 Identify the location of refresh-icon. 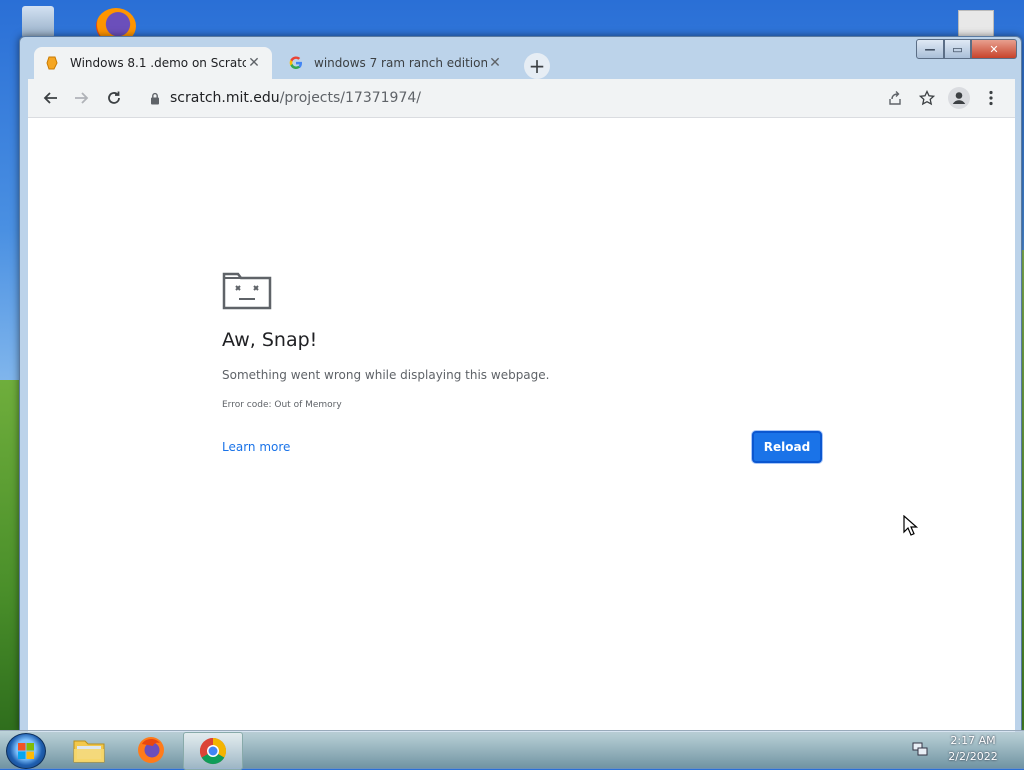
(114, 97).